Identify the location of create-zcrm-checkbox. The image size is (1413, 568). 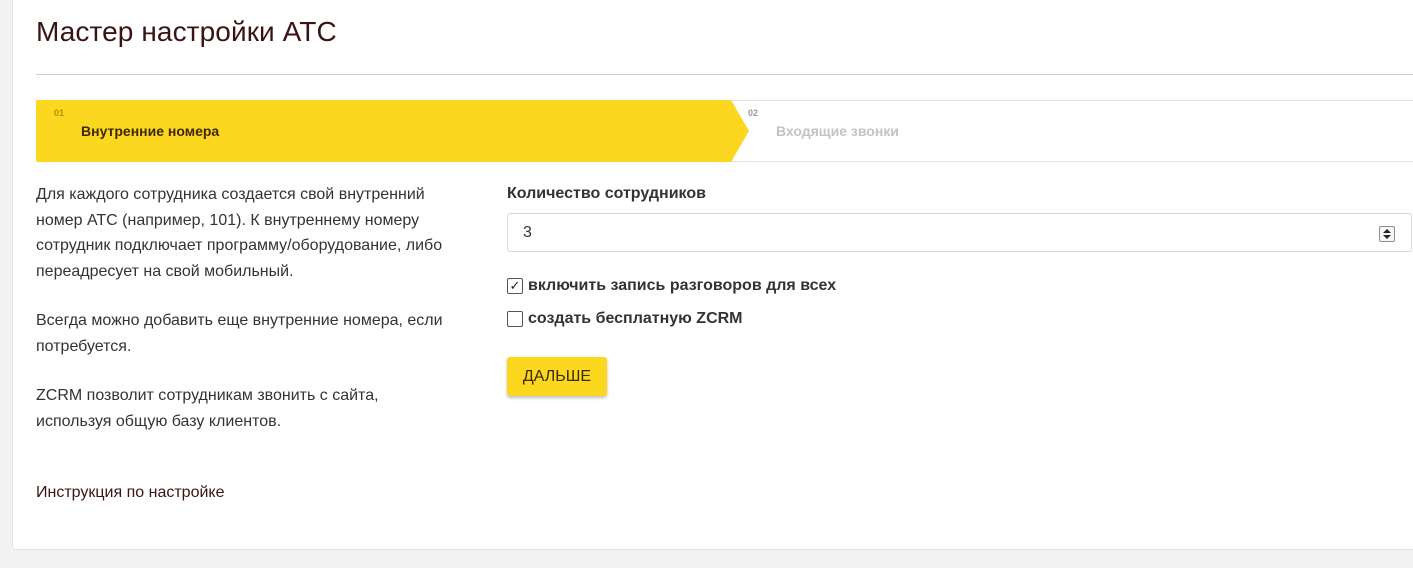
(515, 319).